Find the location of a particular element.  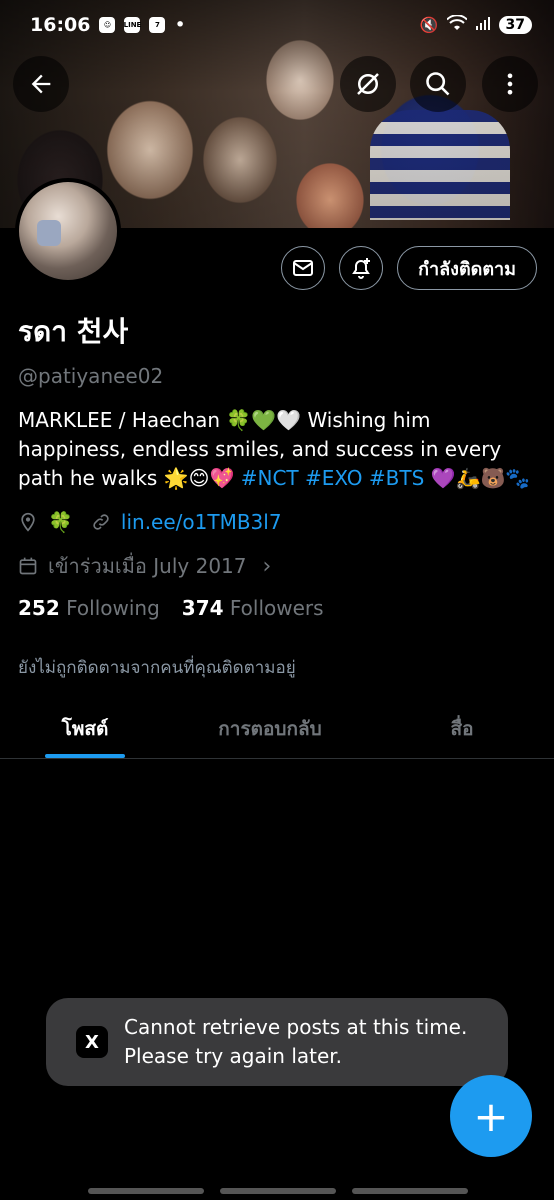

signal-icon is located at coordinates (483, 25).